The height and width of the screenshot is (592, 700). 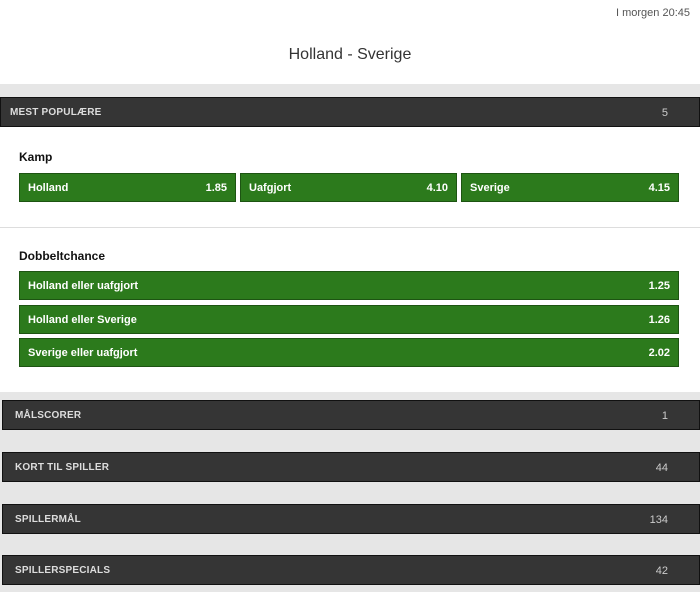 What do you see at coordinates (83, 286) in the screenshot?
I see `odds-label: Holland eller uafgjort` at bounding box center [83, 286].